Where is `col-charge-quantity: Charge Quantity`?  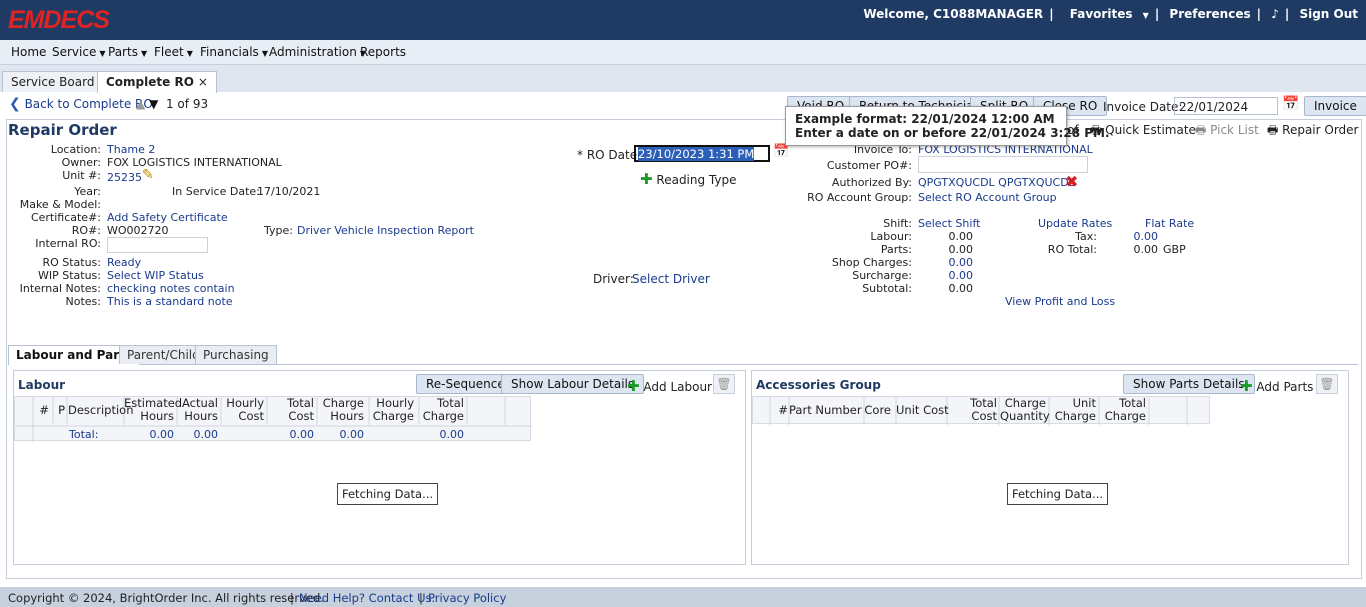
col-charge-quantity: Charge Quantity is located at coordinates (1025, 409).